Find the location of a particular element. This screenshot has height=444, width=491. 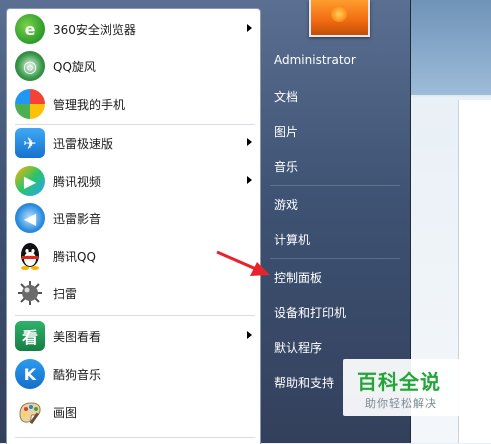

menu-item-documents: 文档 is located at coordinates (286, 96).